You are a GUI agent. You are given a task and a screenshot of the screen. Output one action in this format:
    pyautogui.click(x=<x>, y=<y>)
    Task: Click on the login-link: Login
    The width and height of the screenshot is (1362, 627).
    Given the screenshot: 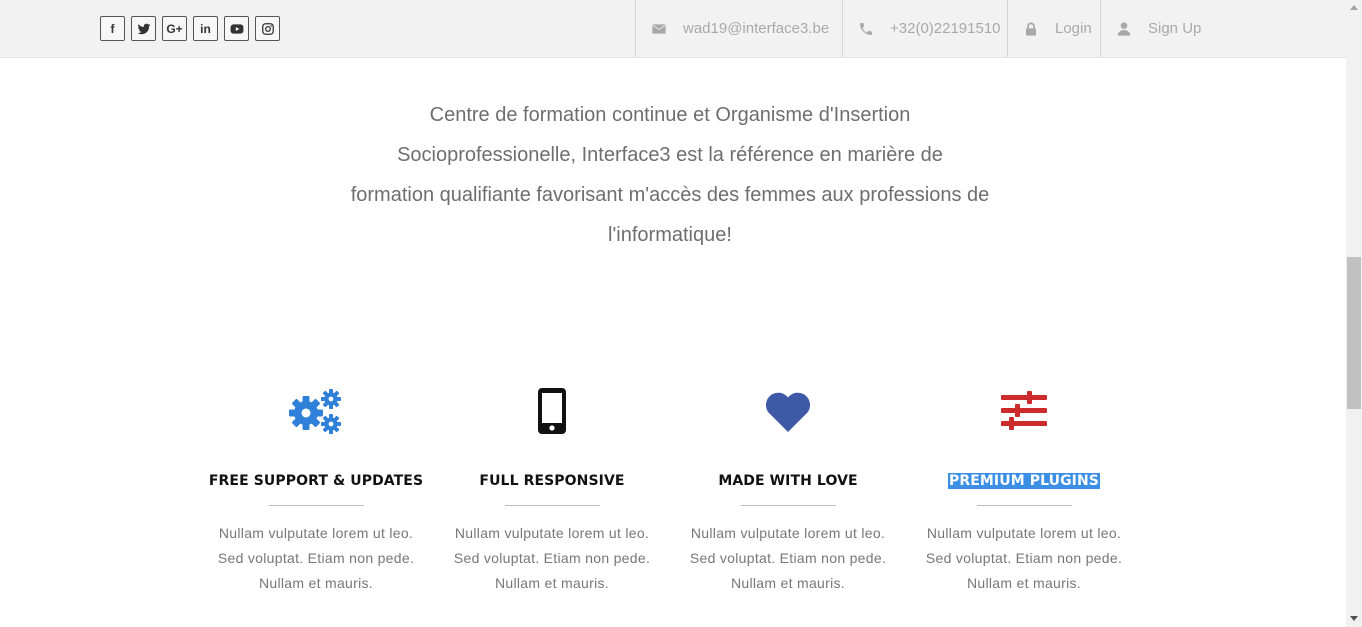 What is the action you would take?
    pyautogui.click(x=1053, y=28)
    